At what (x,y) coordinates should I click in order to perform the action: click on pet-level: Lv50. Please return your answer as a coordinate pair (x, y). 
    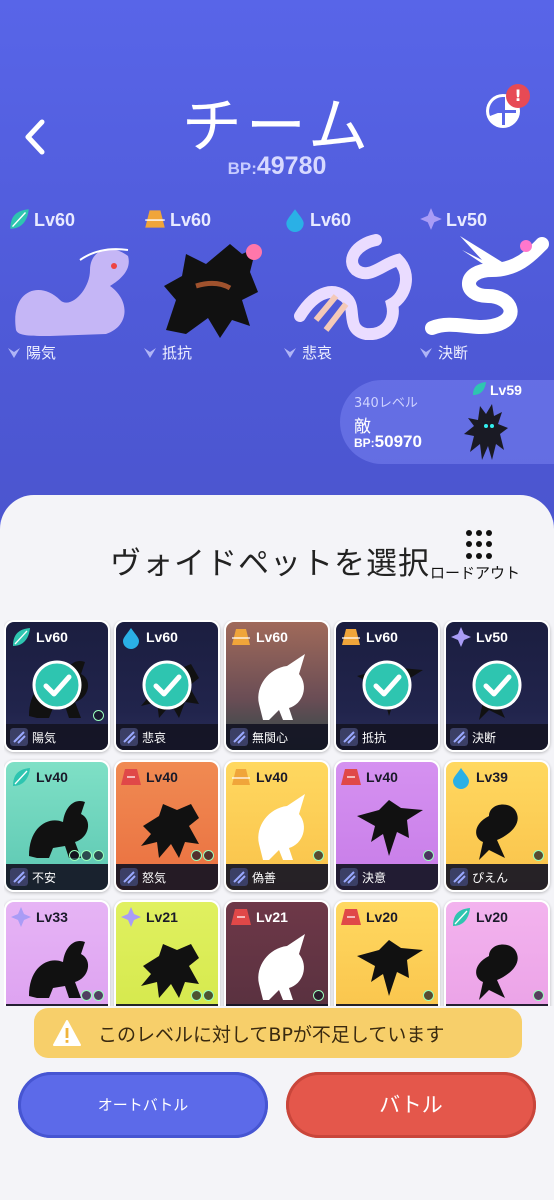
    Looking at the image, I should click on (492, 637).